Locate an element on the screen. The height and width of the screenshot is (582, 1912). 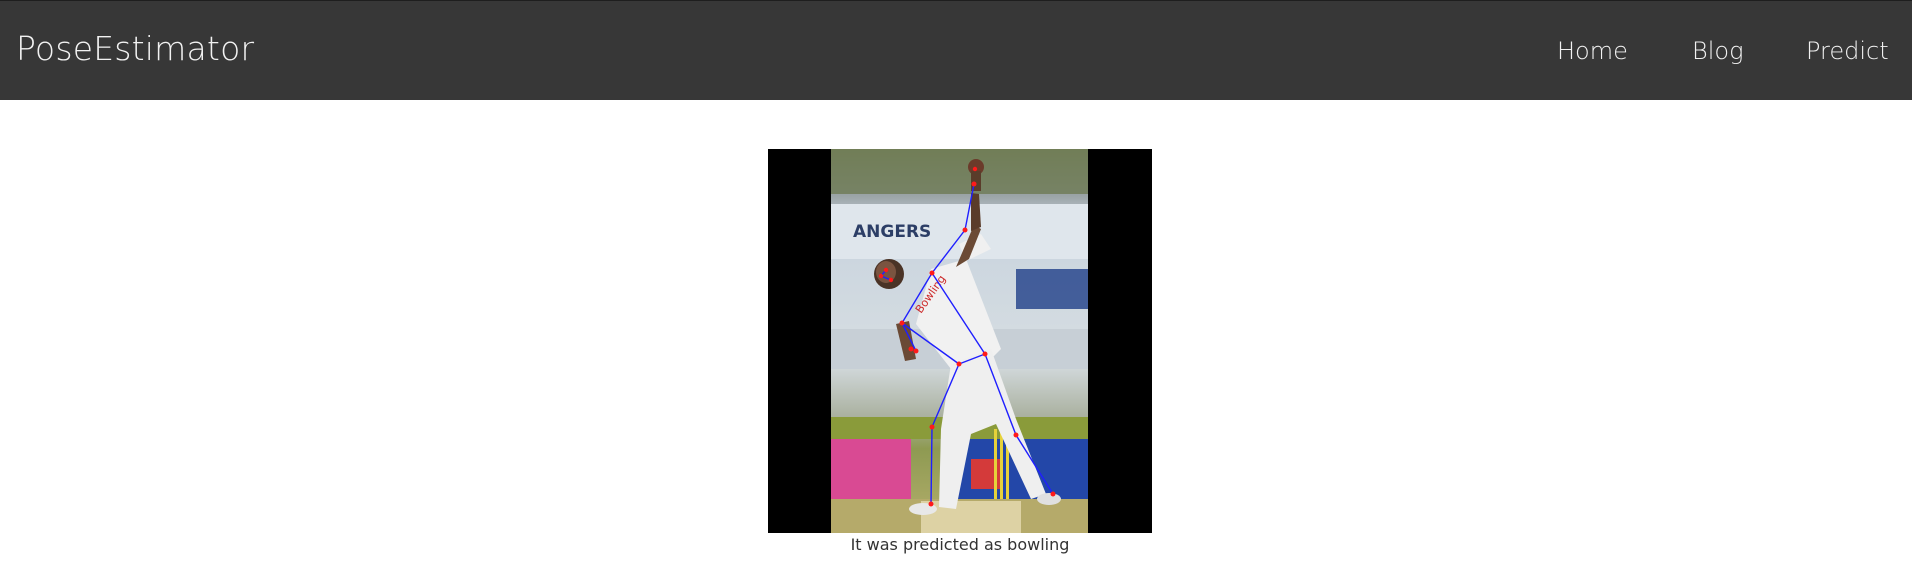
banner-text: ANGERS is located at coordinates (892, 232).